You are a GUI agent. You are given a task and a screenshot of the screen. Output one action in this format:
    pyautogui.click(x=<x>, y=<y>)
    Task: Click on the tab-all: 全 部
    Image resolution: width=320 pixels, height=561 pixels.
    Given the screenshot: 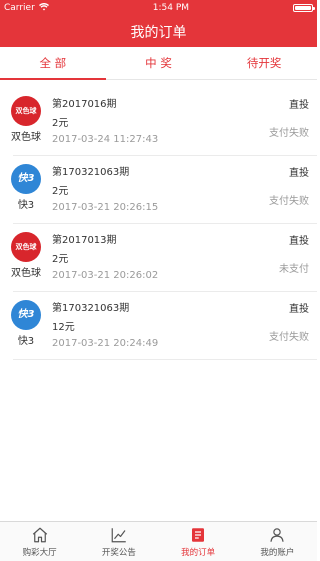 What is the action you would take?
    pyautogui.click(x=53, y=63)
    